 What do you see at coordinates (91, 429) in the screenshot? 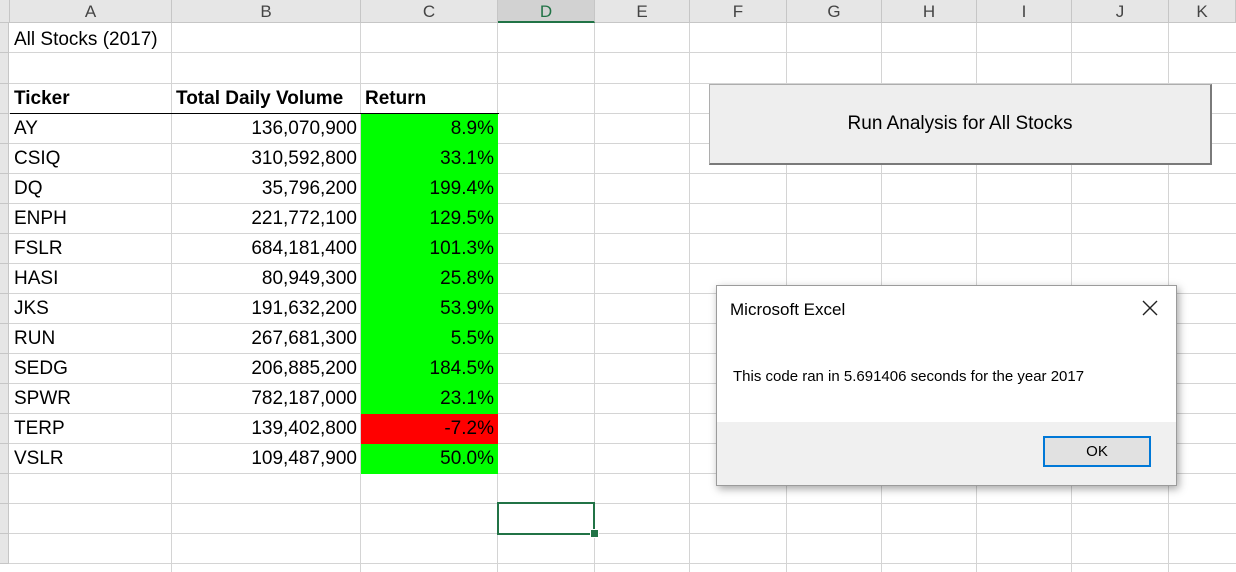
I see `ticker-cell: TERP` at bounding box center [91, 429].